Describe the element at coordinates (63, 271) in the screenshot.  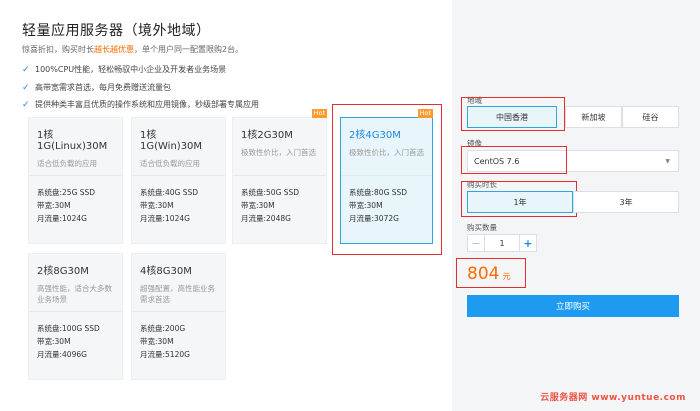
I see `plan-name: 2核8G30M` at that location.